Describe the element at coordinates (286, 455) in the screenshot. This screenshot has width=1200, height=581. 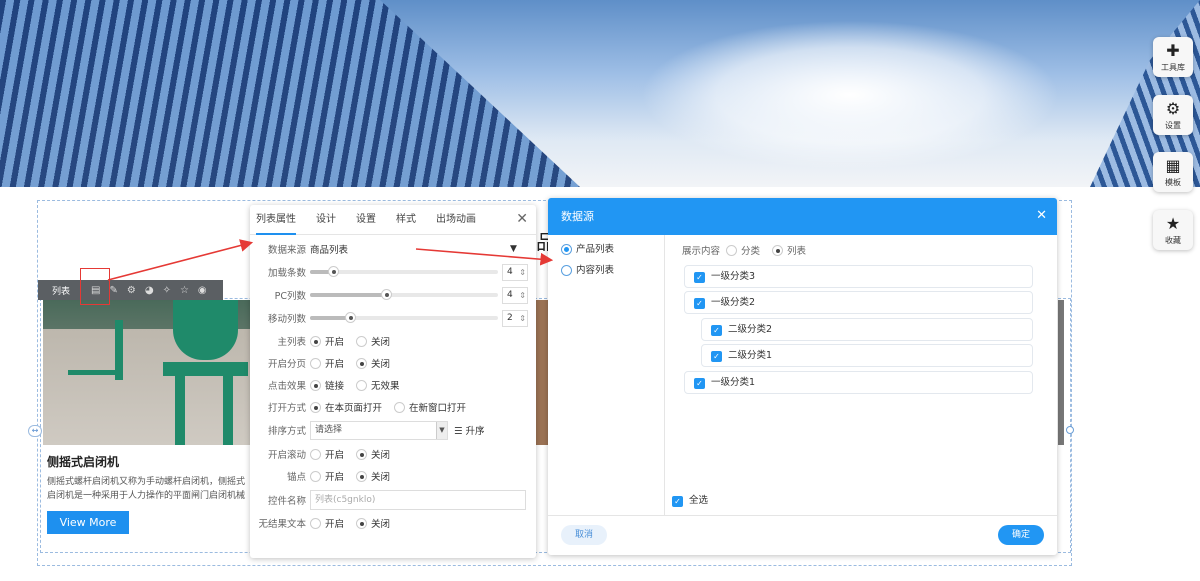
I see `scroll-label: 开启滚动` at that location.